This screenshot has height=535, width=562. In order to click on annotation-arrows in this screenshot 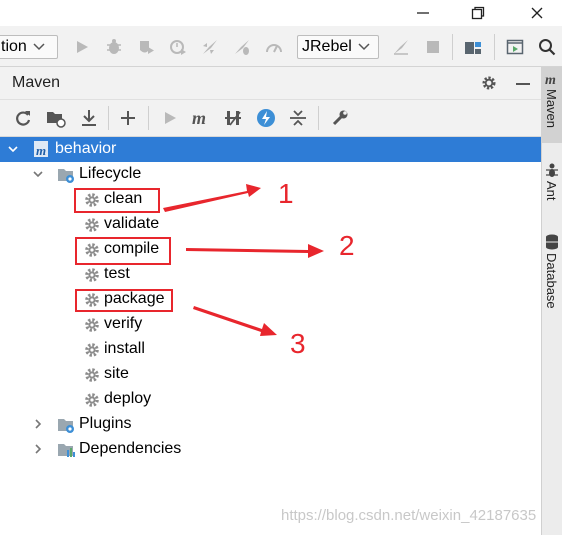, I will do `click(243, 260)`.